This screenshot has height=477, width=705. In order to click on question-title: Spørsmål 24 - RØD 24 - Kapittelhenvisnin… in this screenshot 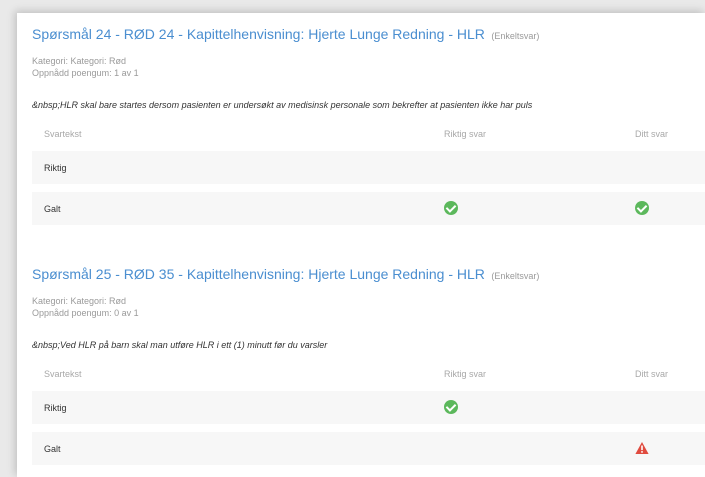, I will do `click(368, 35)`.